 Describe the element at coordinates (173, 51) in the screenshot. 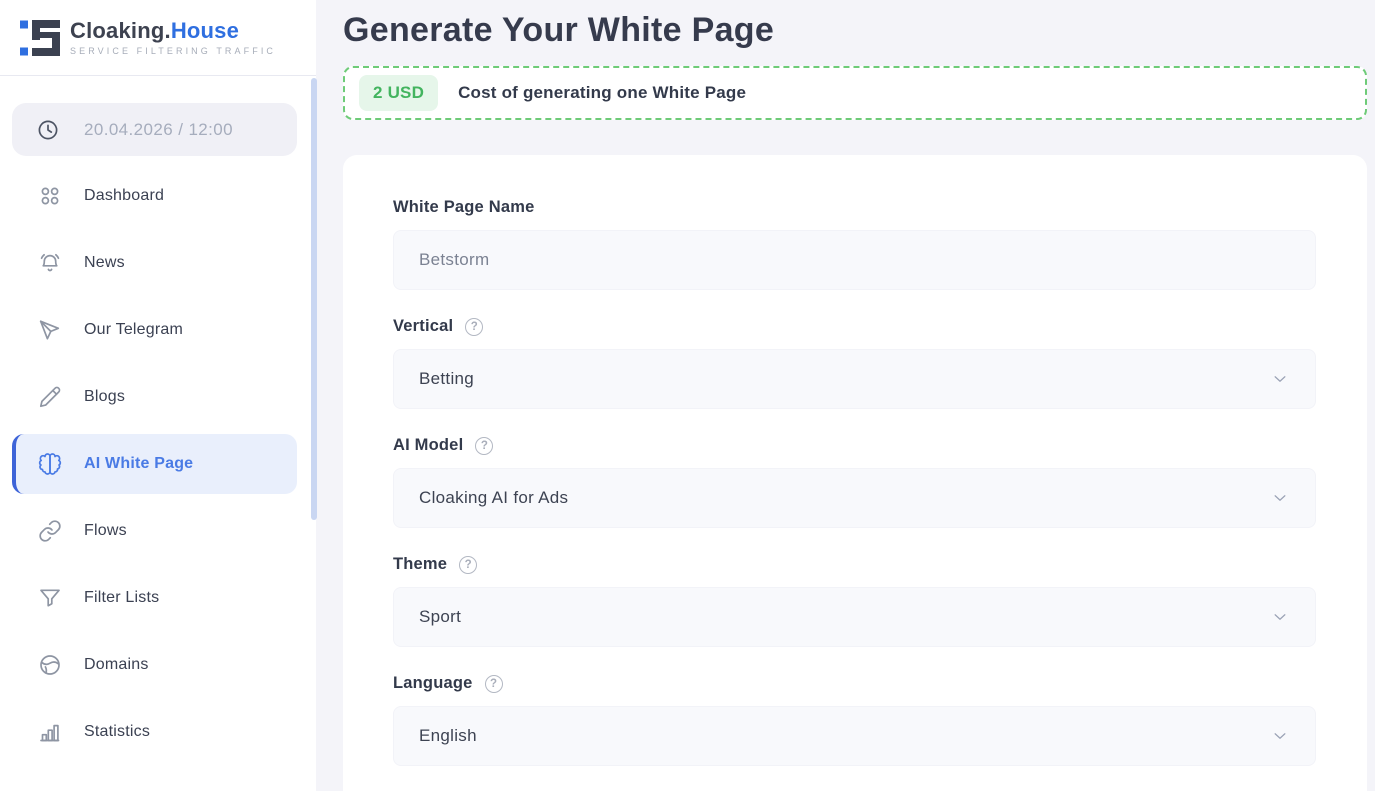

I see `app-tagline: SERVICE FILTERING TRAFFIC` at that location.